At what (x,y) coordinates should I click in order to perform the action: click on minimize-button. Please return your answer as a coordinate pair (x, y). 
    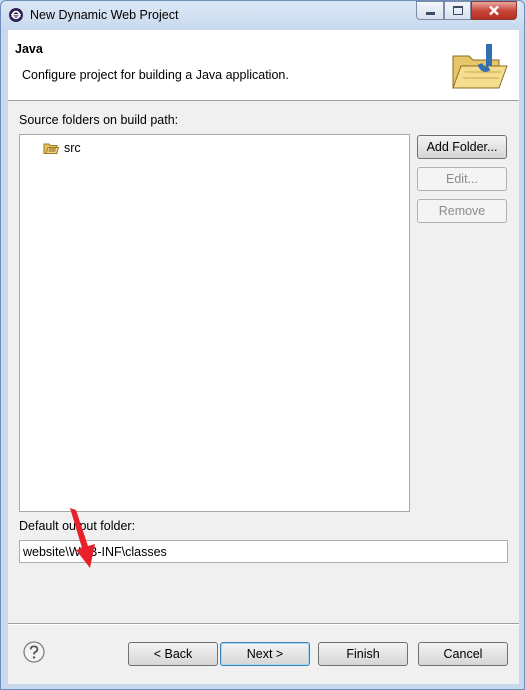
    Looking at the image, I should click on (430, 10).